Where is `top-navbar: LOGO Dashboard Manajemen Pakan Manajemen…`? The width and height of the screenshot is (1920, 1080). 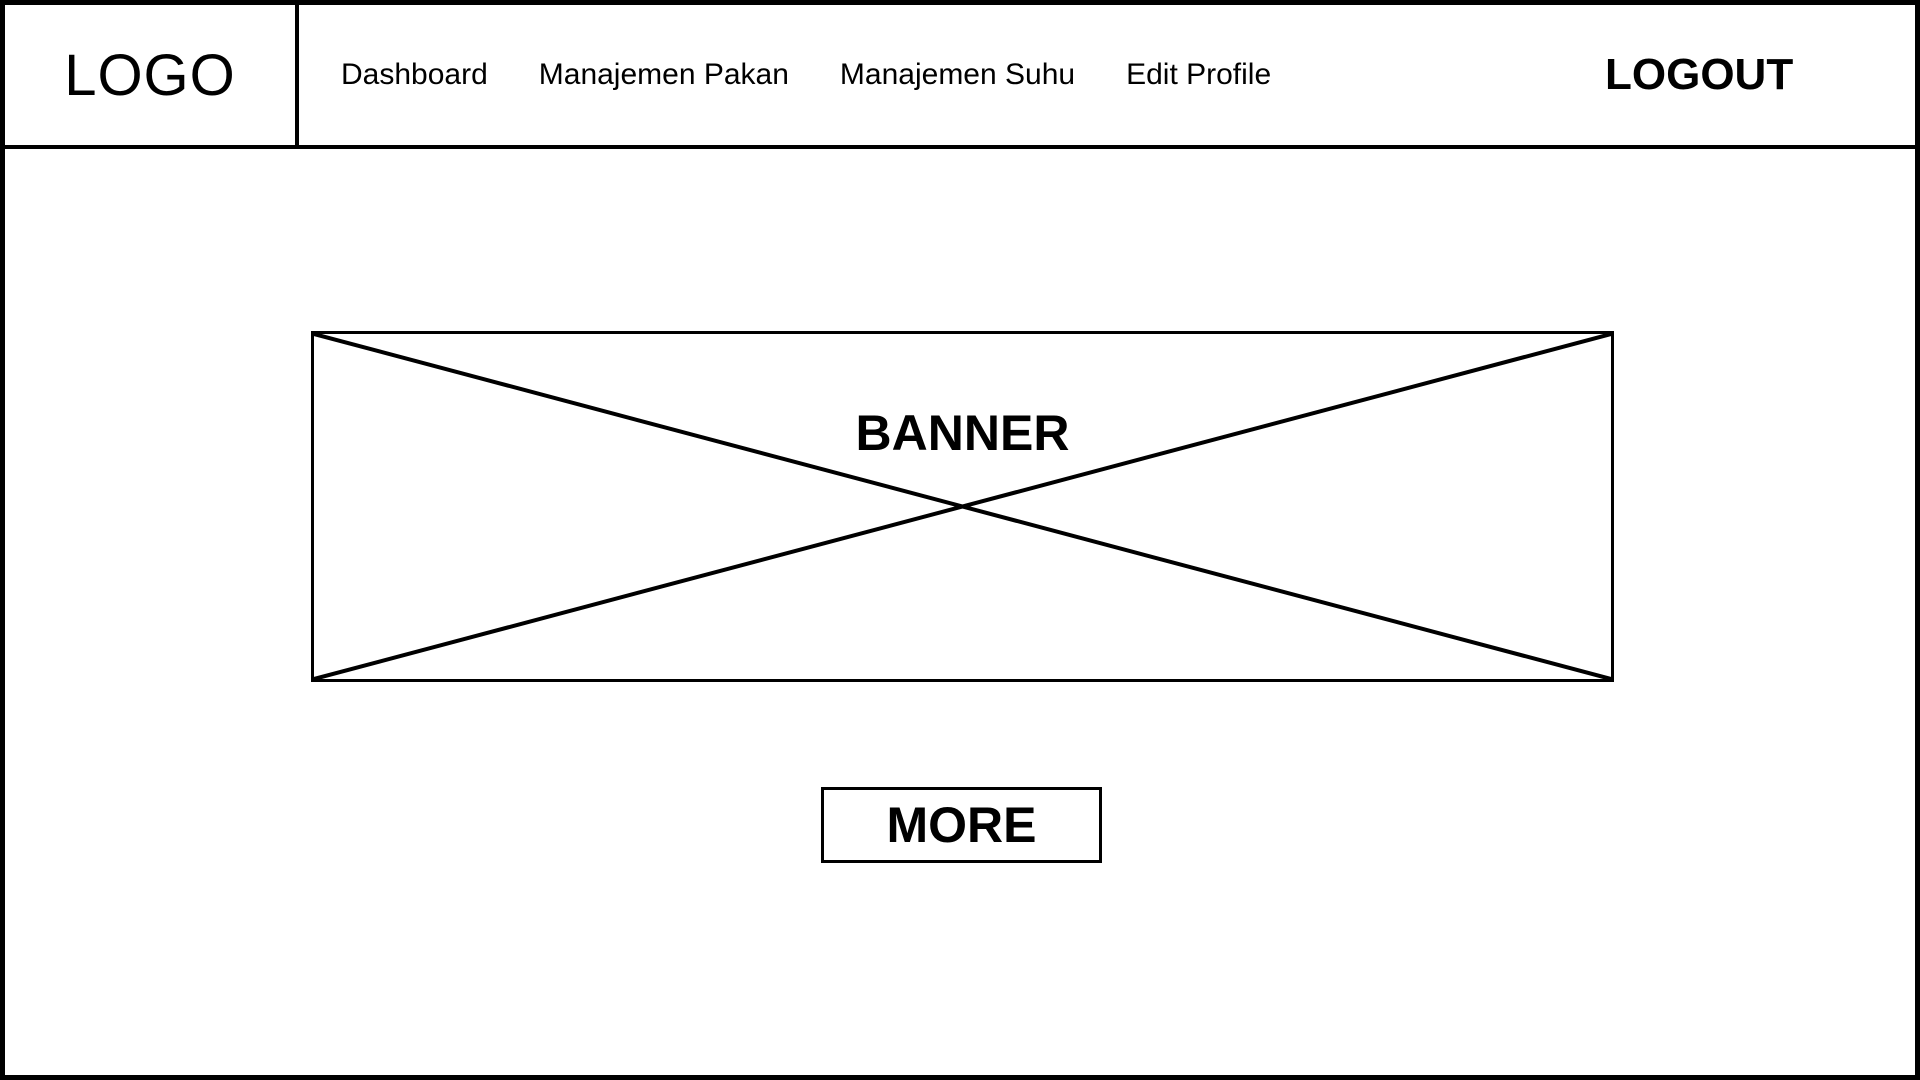
top-navbar: LOGO Dashboard Manajemen Pakan Manajemen… is located at coordinates (960, 77).